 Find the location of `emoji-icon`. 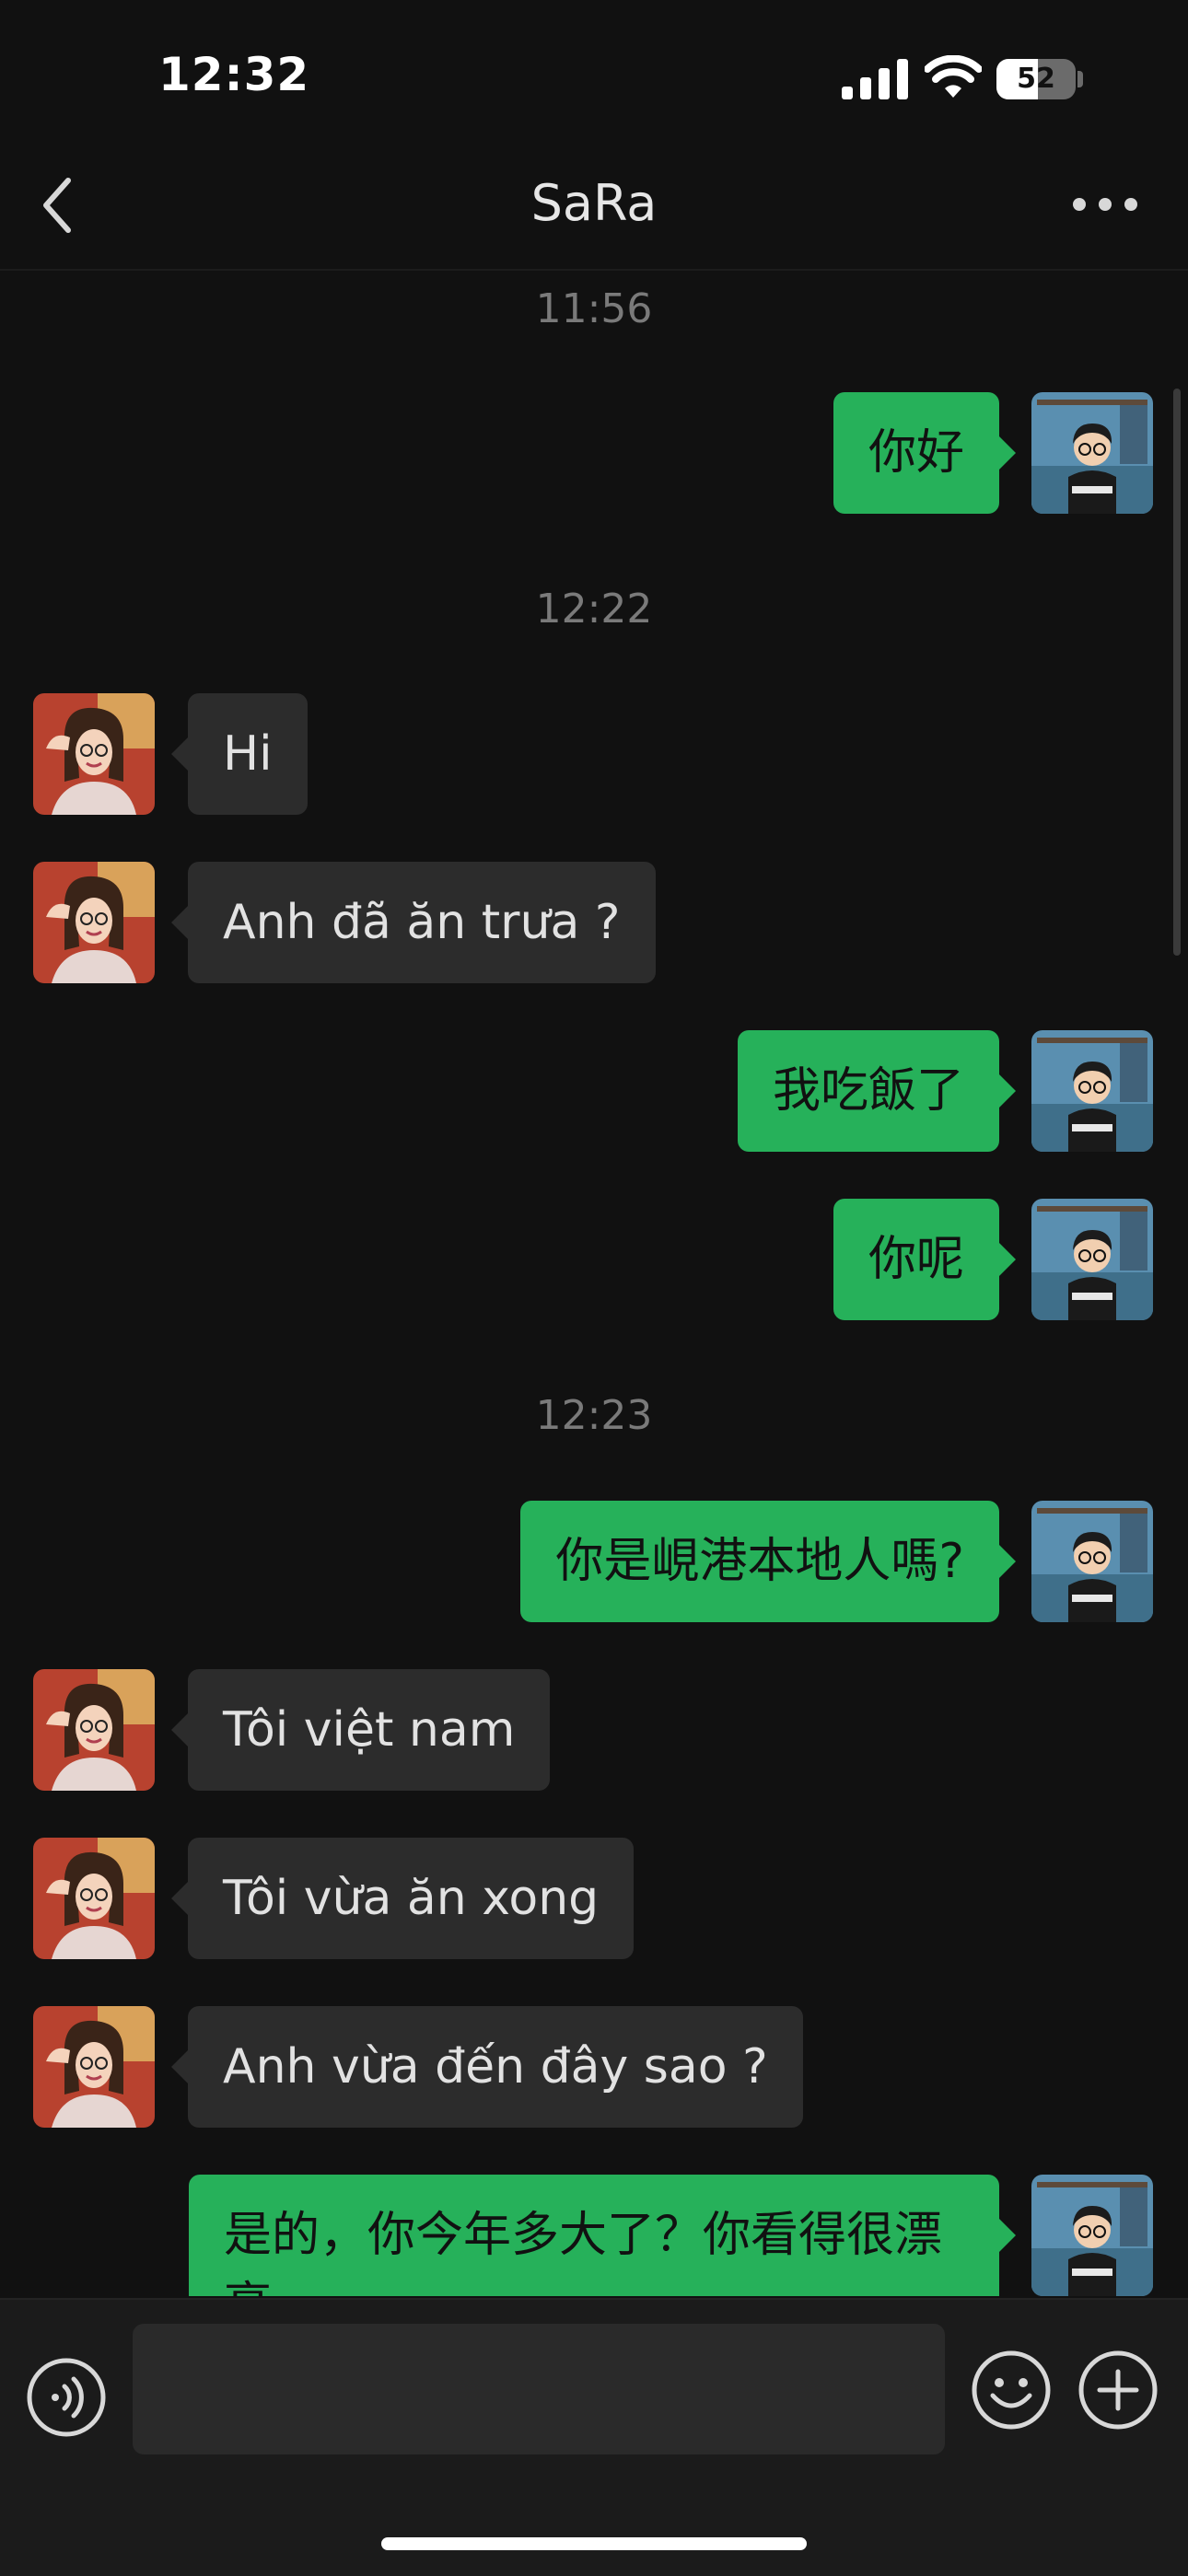

emoji-icon is located at coordinates (1011, 2390).